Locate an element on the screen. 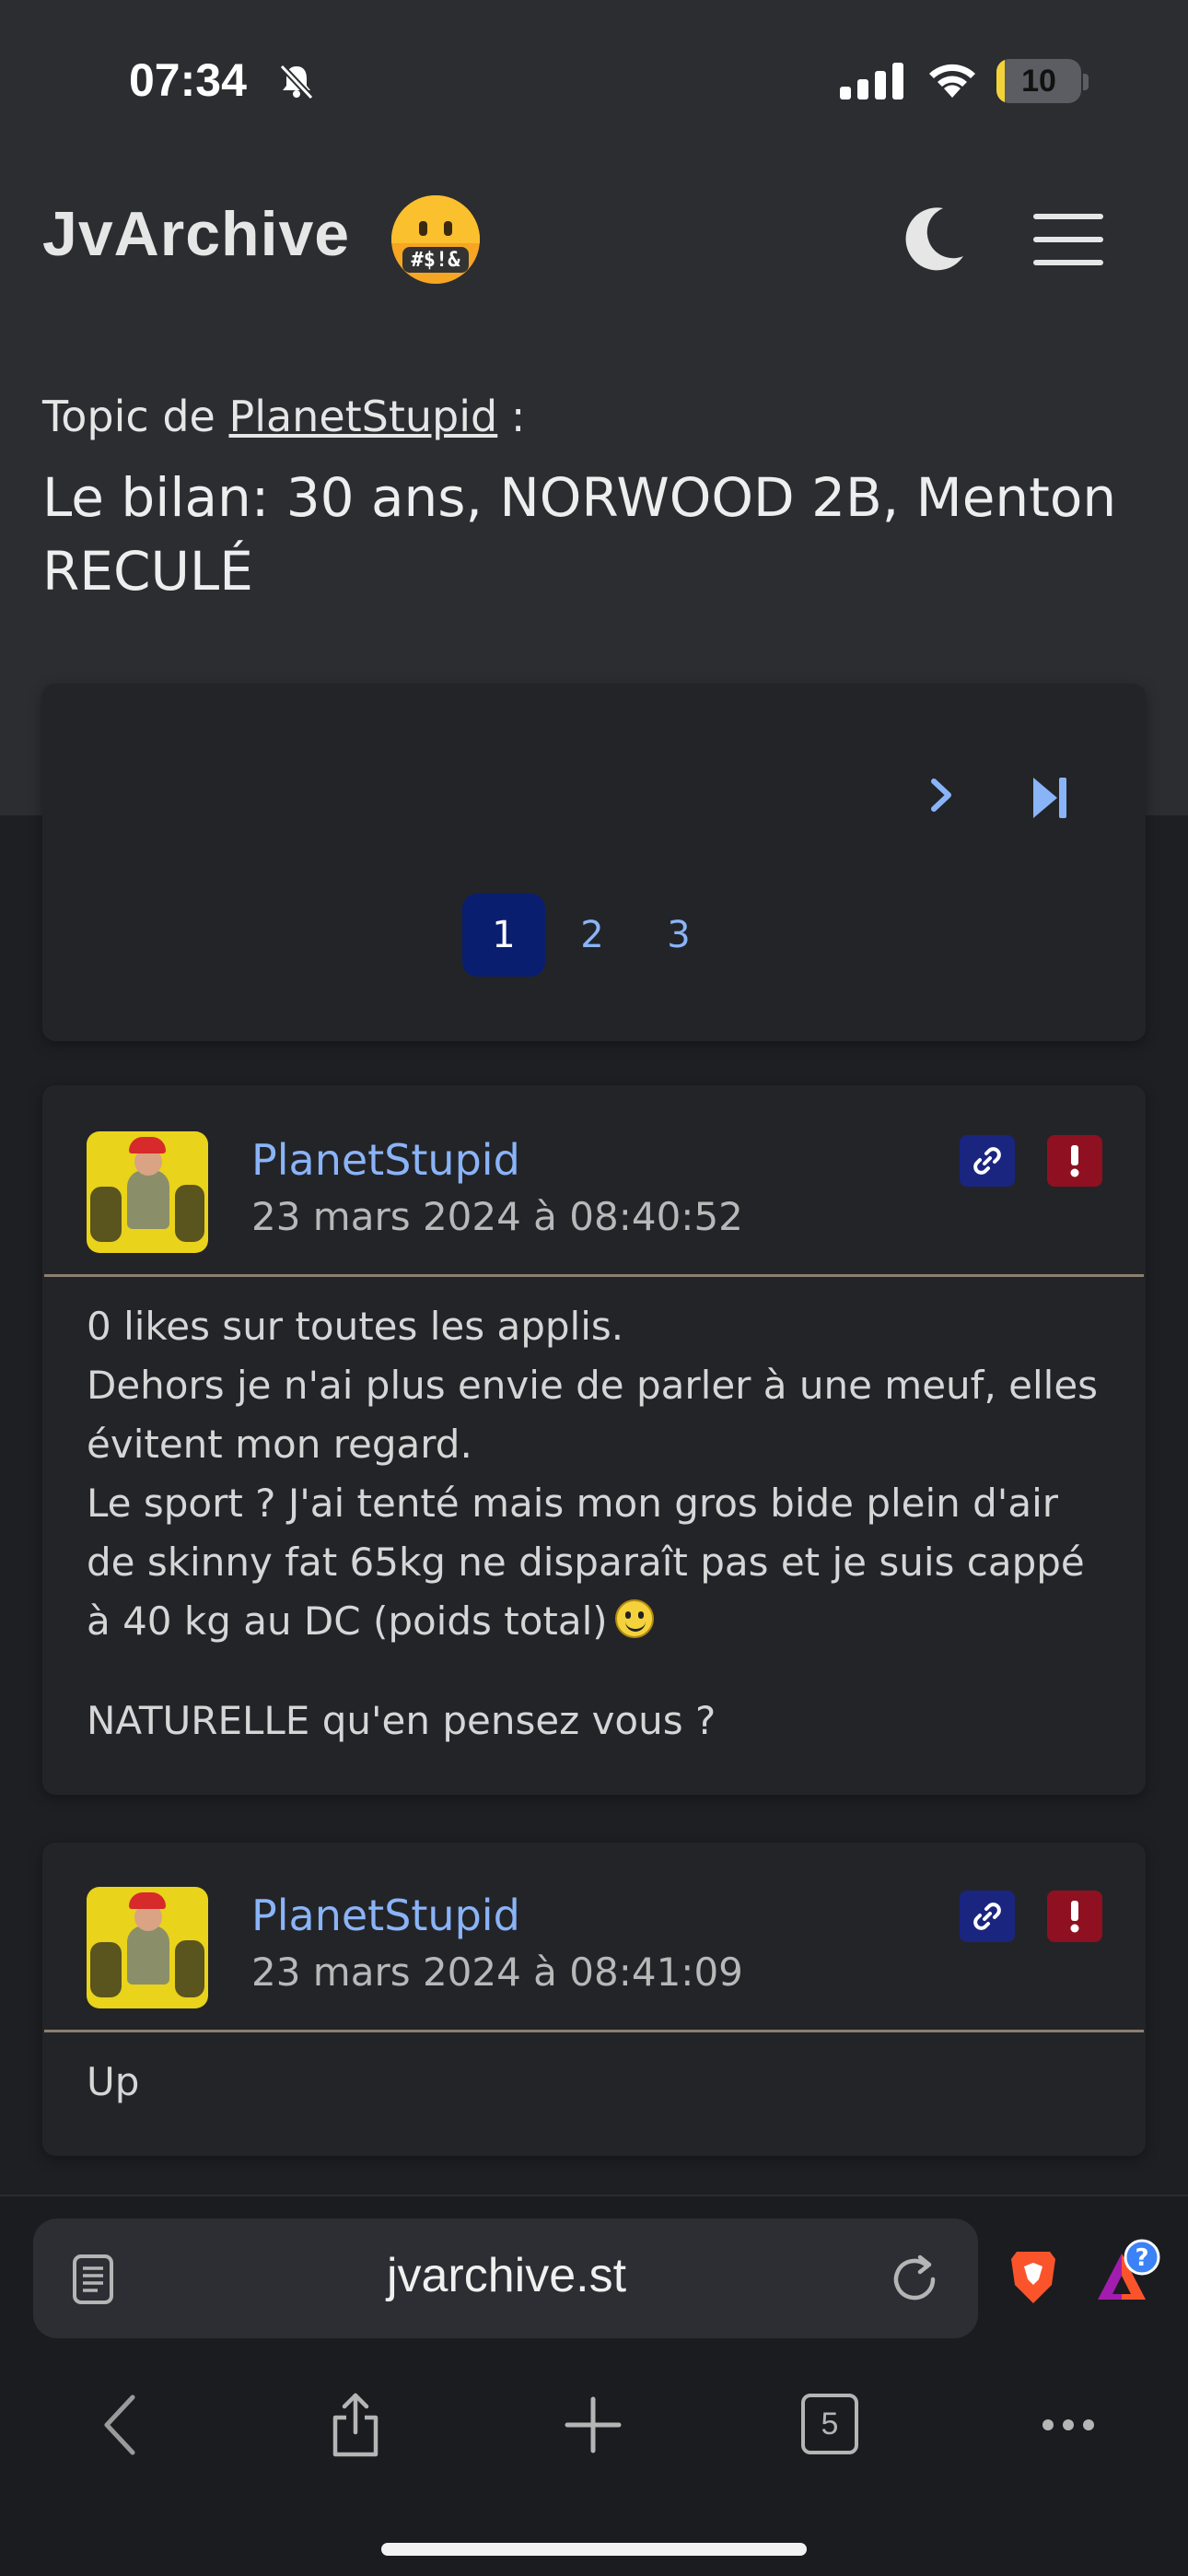 This screenshot has width=1188, height=2576. emoji-symbols: #$!& is located at coordinates (435, 260).